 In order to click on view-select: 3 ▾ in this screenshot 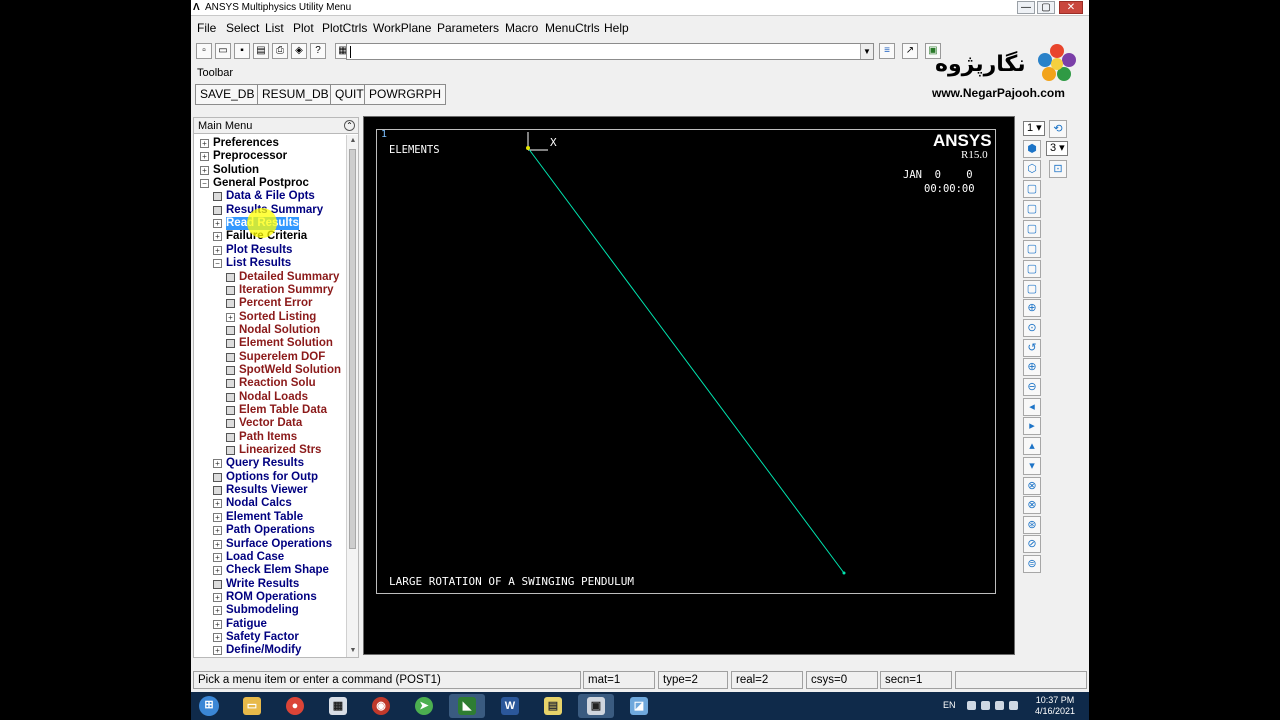, I will do `click(1057, 148)`.